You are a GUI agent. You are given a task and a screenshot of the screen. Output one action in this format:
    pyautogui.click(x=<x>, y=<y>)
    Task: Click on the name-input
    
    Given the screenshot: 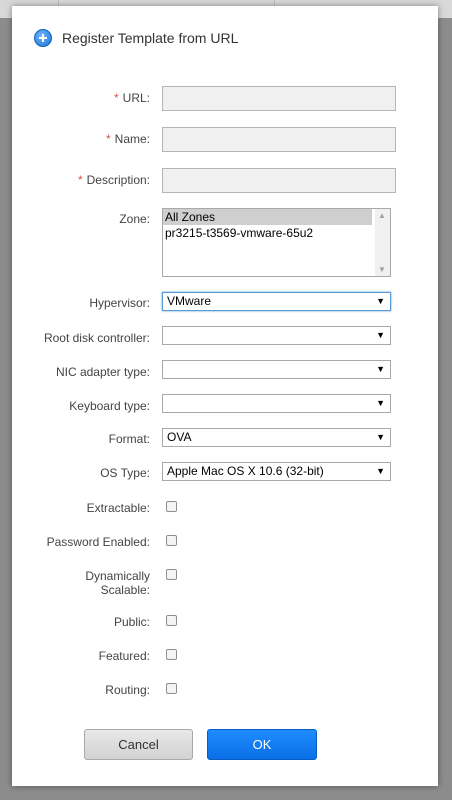 What is the action you would take?
    pyautogui.click(x=279, y=139)
    